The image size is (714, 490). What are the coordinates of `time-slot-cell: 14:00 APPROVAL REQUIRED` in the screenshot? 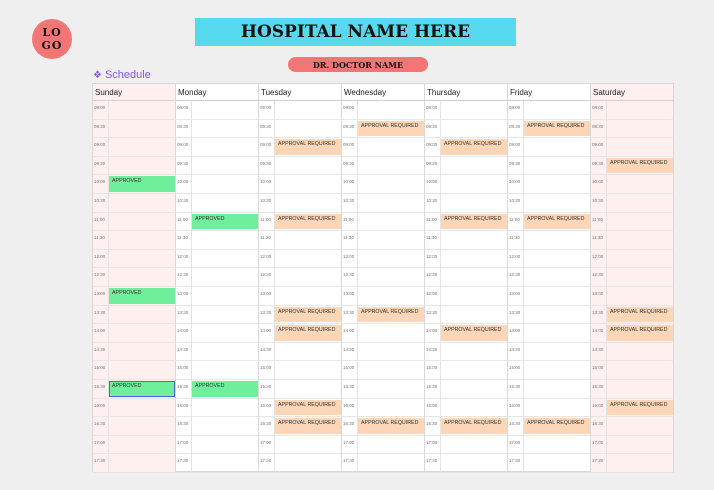 It's located at (466, 333).